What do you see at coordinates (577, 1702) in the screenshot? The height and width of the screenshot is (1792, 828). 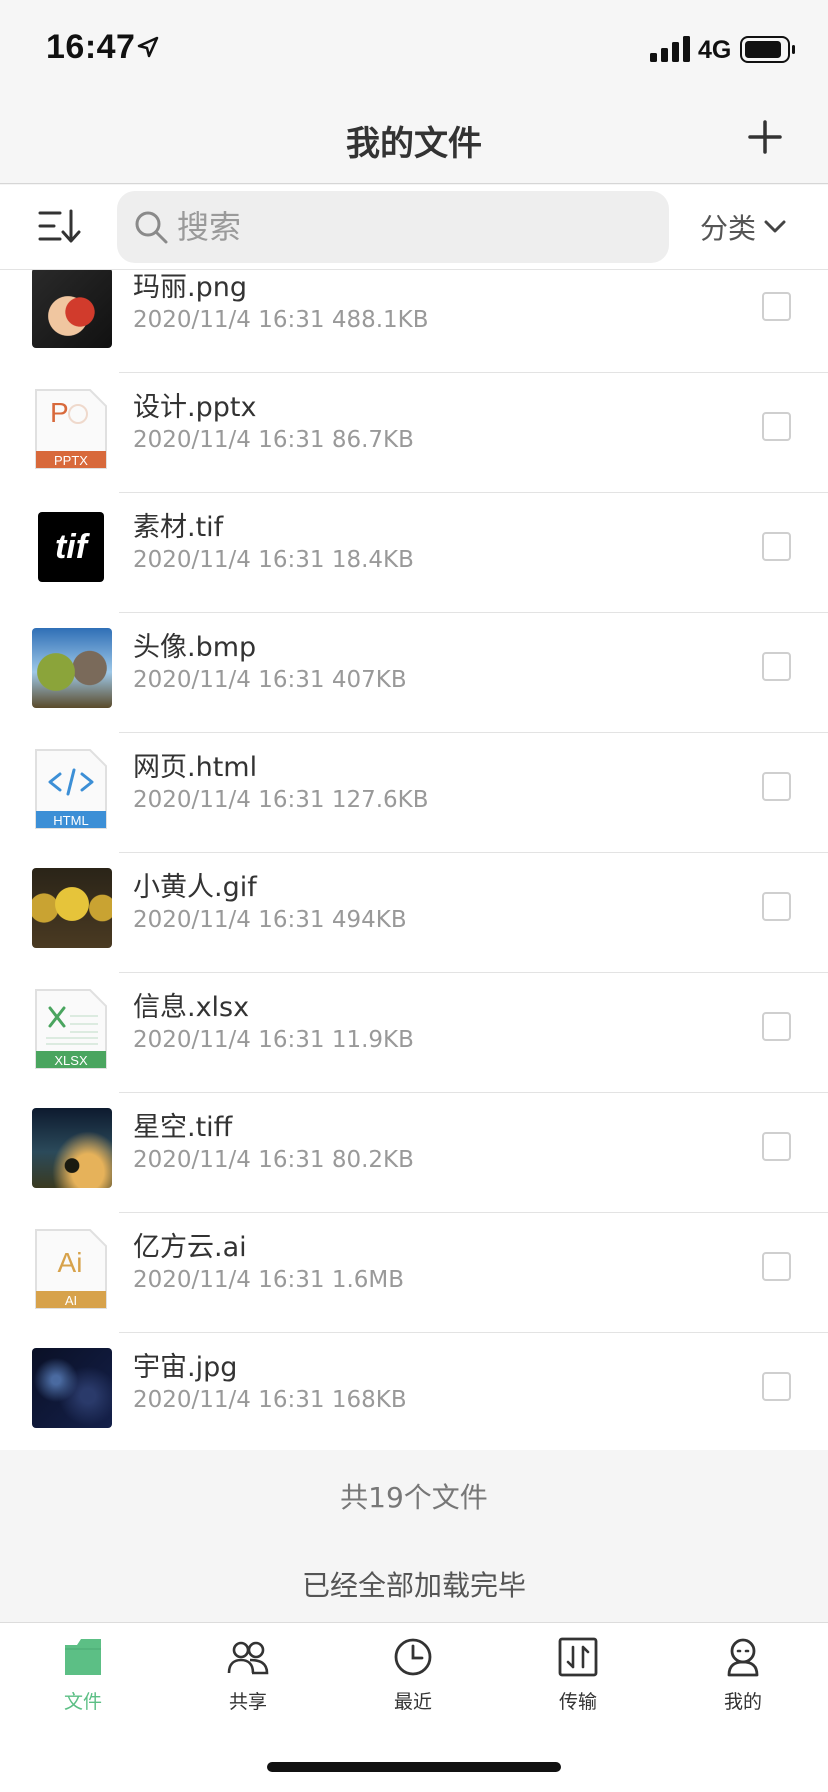 I see `tab-label: 传输` at bounding box center [577, 1702].